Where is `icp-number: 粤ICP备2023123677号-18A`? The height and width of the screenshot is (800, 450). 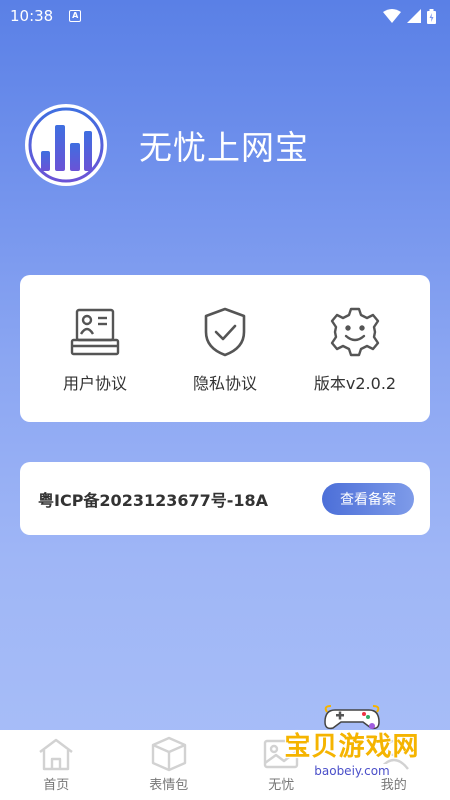 icp-number: 粤ICP备2023123677号-18A is located at coordinates (153, 500).